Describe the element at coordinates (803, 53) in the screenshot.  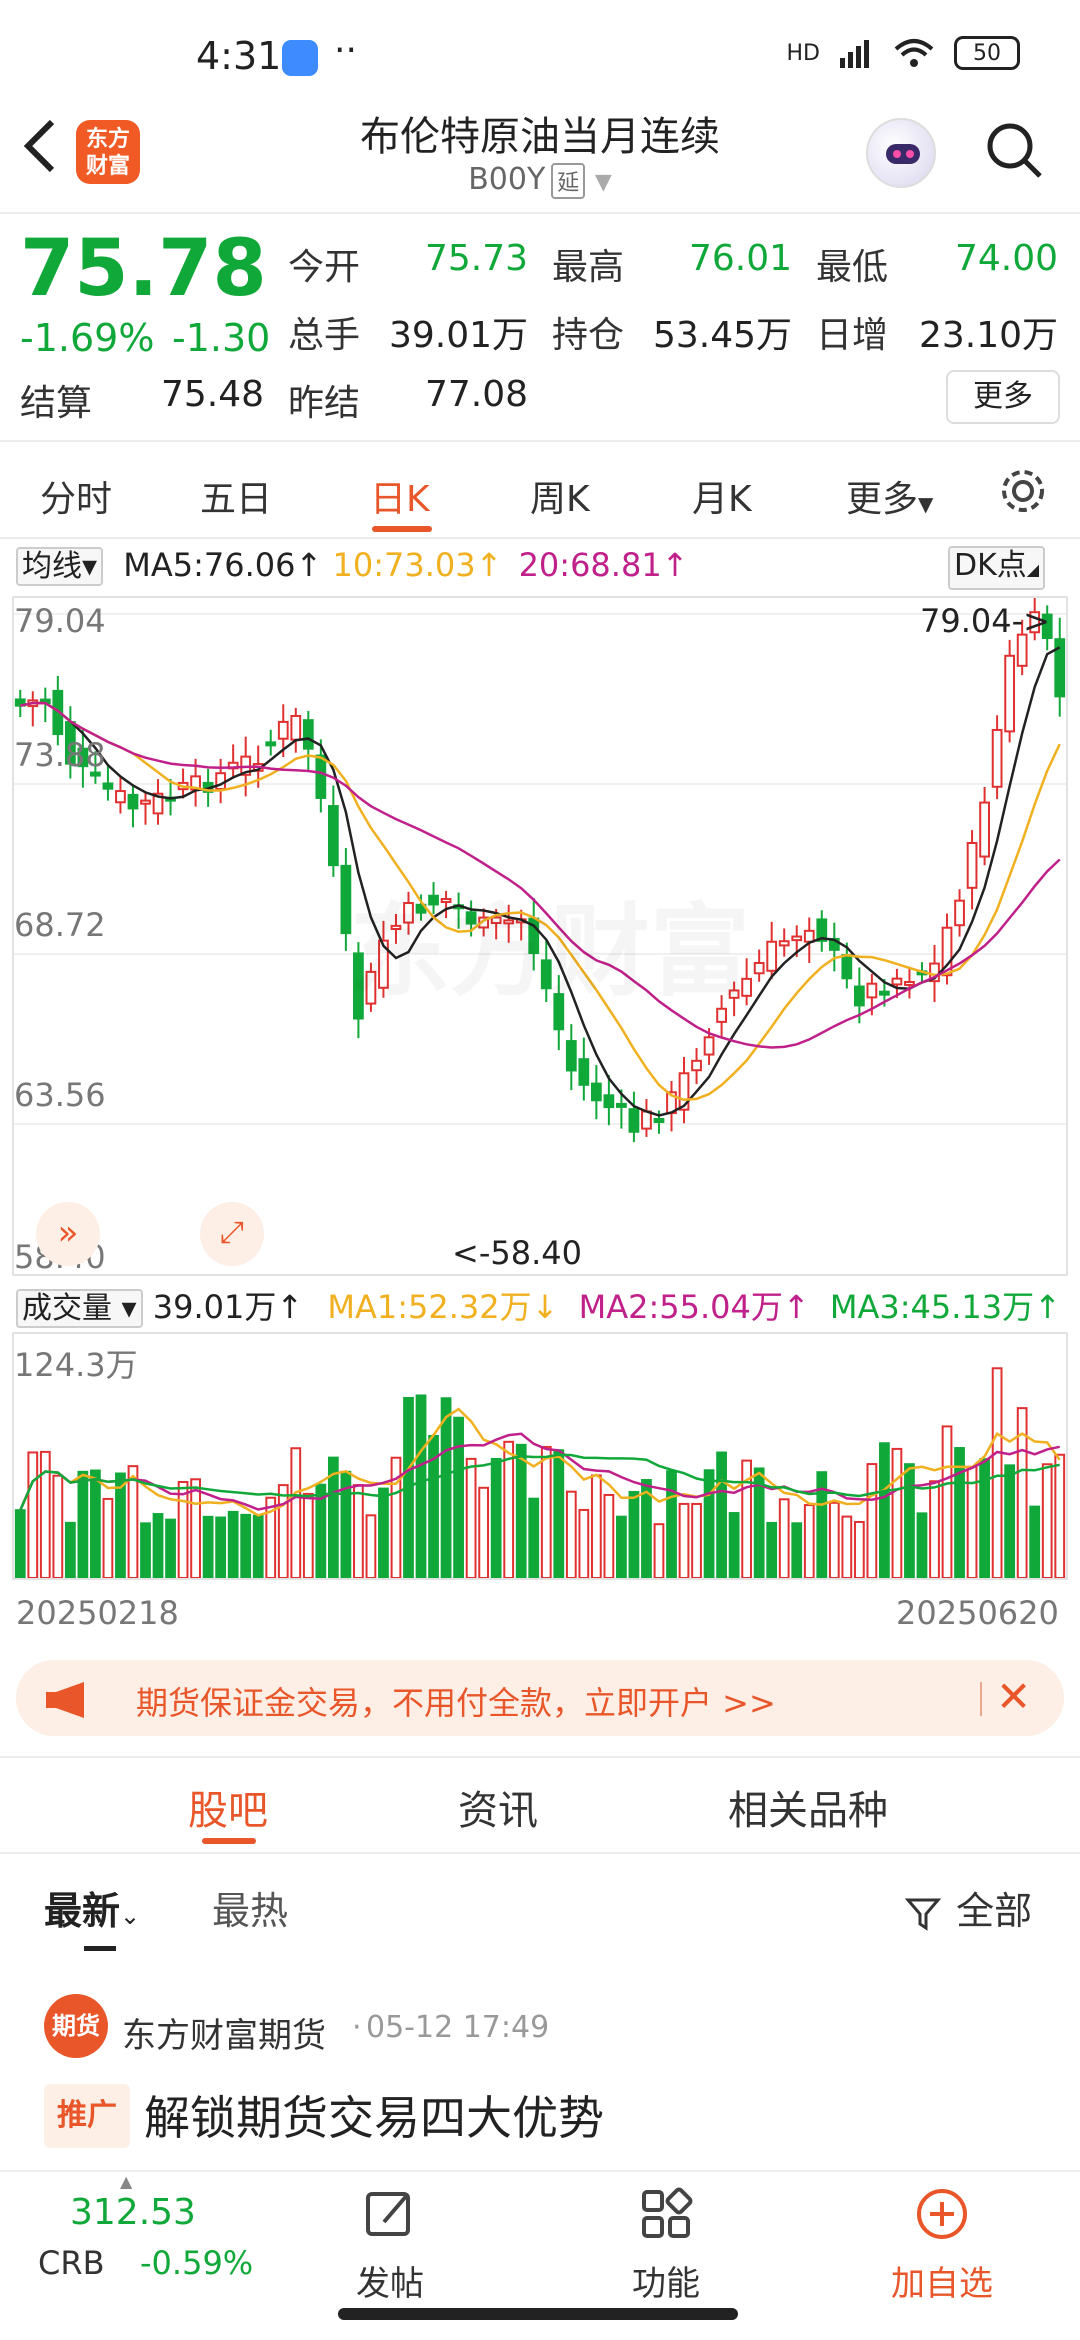
I see `signal-icon: HD` at that location.